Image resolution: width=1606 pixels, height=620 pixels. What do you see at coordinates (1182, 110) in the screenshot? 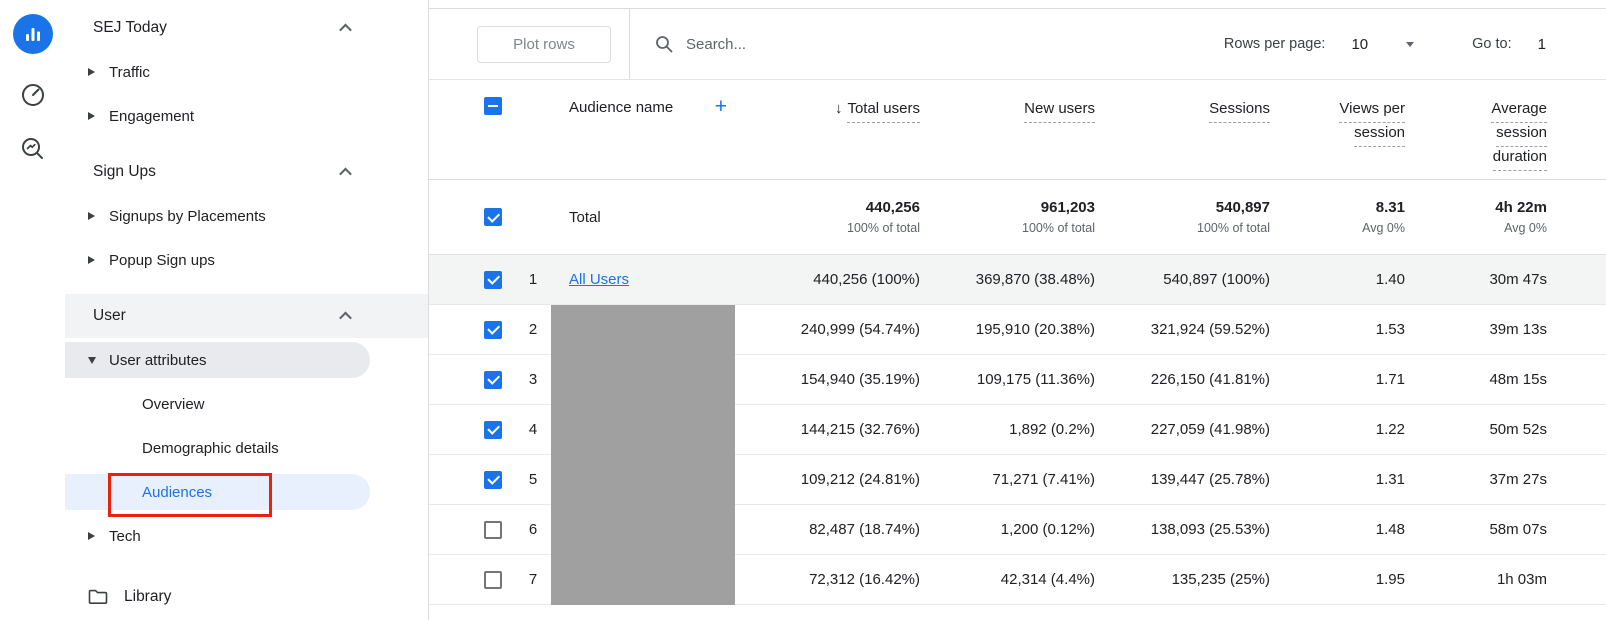
I see `column-header-sessions: Sessions` at bounding box center [1182, 110].